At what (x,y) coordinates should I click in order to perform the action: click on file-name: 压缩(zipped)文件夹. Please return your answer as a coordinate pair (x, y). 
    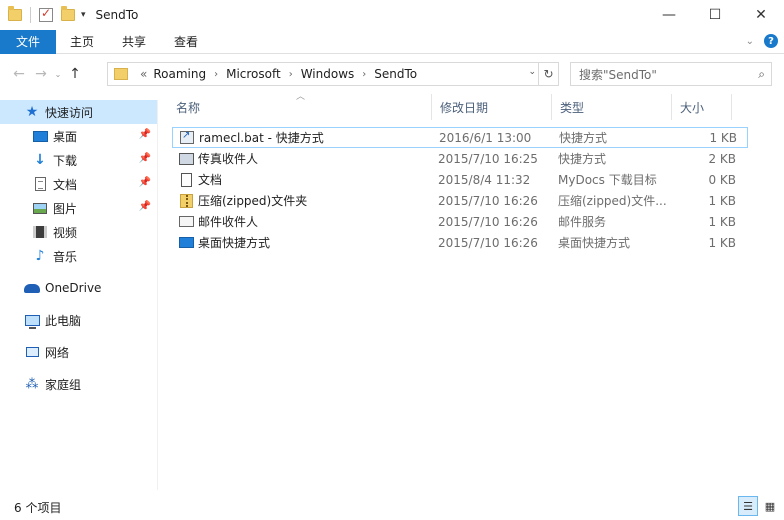
    Looking at the image, I should click on (253, 201).